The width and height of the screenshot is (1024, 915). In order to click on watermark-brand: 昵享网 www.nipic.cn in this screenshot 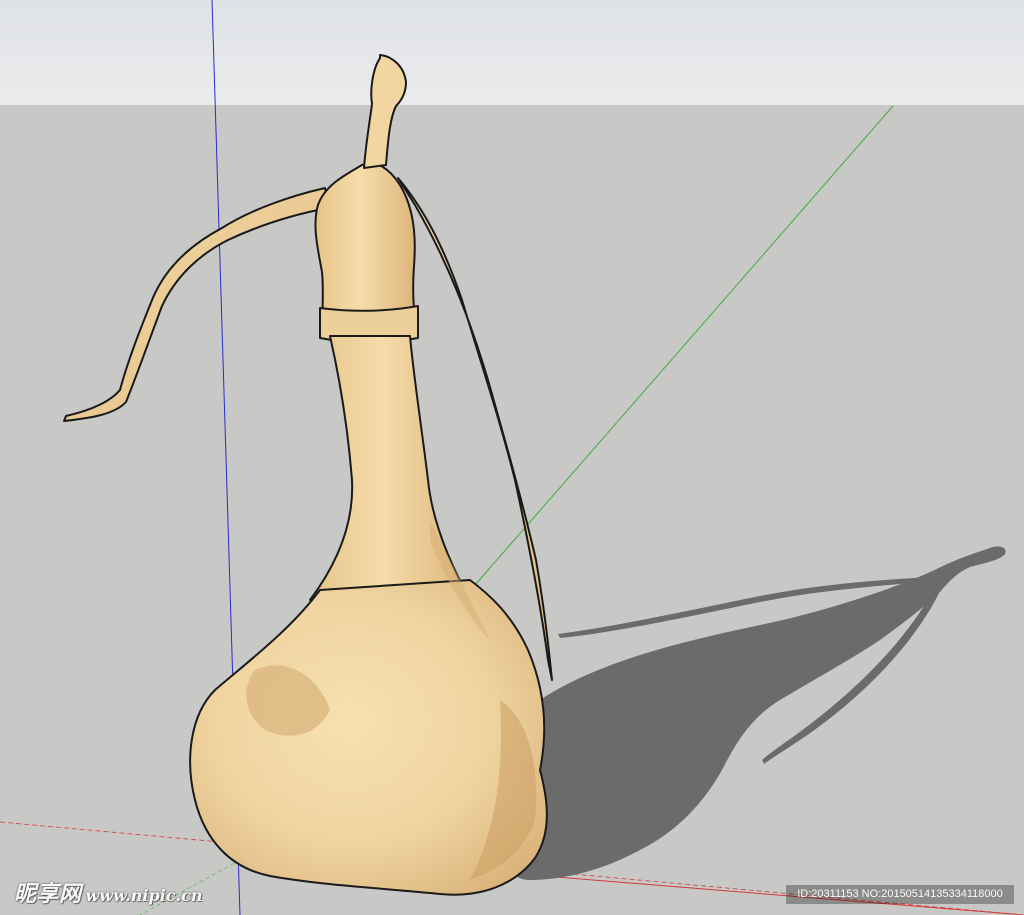, I will do `click(108, 895)`.